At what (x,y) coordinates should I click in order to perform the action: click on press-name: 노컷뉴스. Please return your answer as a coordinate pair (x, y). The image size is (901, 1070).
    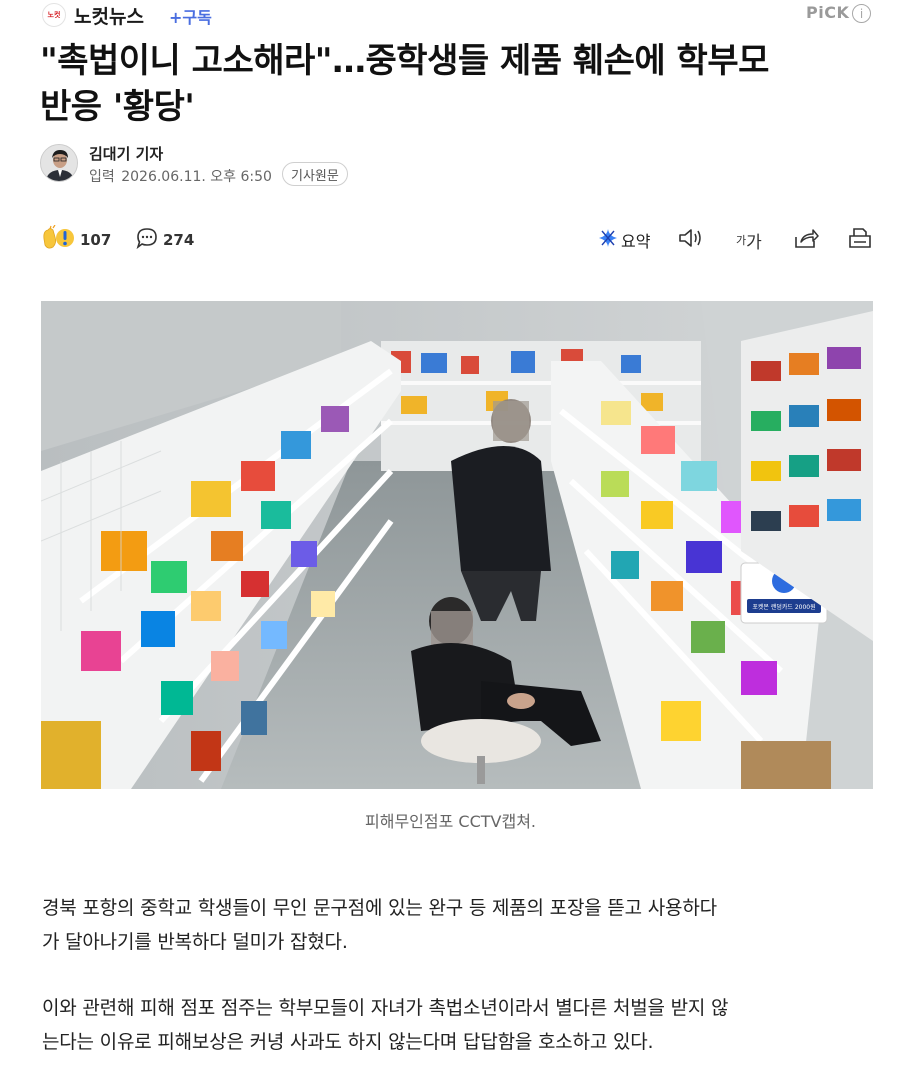
    Looking at the image, I should click on (109, 15).